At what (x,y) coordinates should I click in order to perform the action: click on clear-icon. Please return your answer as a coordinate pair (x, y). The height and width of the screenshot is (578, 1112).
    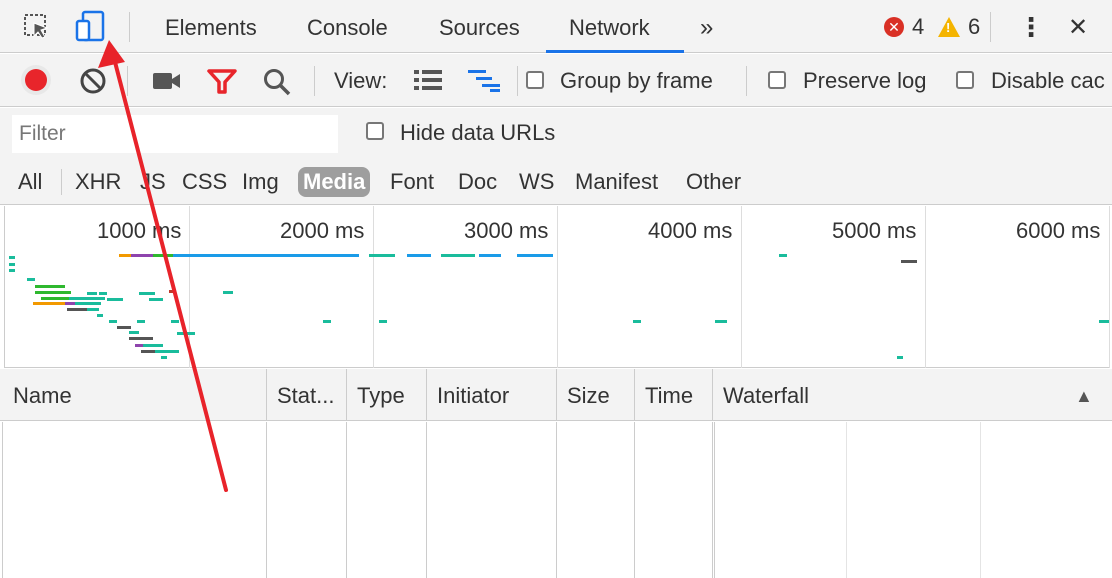
    Looking at the image, I should click on (93, 83).